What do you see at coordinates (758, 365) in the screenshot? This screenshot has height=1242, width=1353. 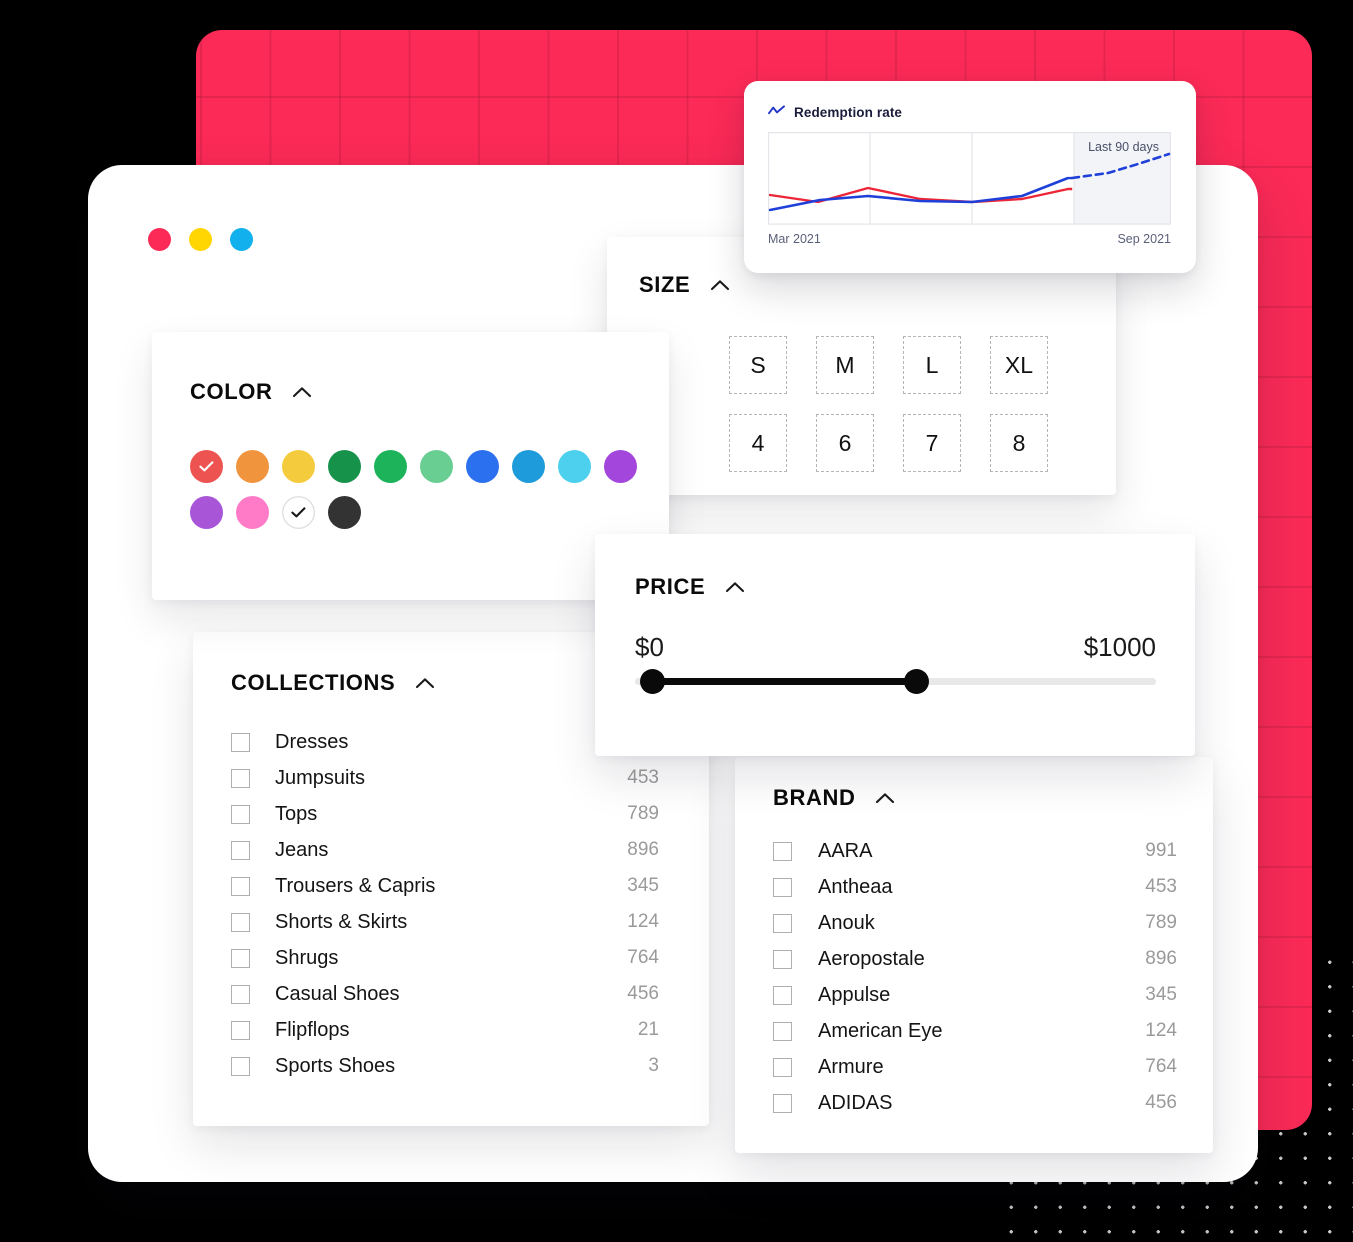 I see `size-option-s: S` at bounding box center [758, 365].